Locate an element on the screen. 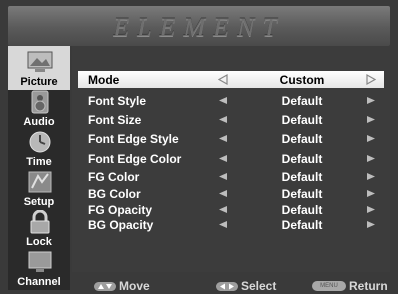 The image size is (398, 294). picture-icon is located at coordinates (40, 61).